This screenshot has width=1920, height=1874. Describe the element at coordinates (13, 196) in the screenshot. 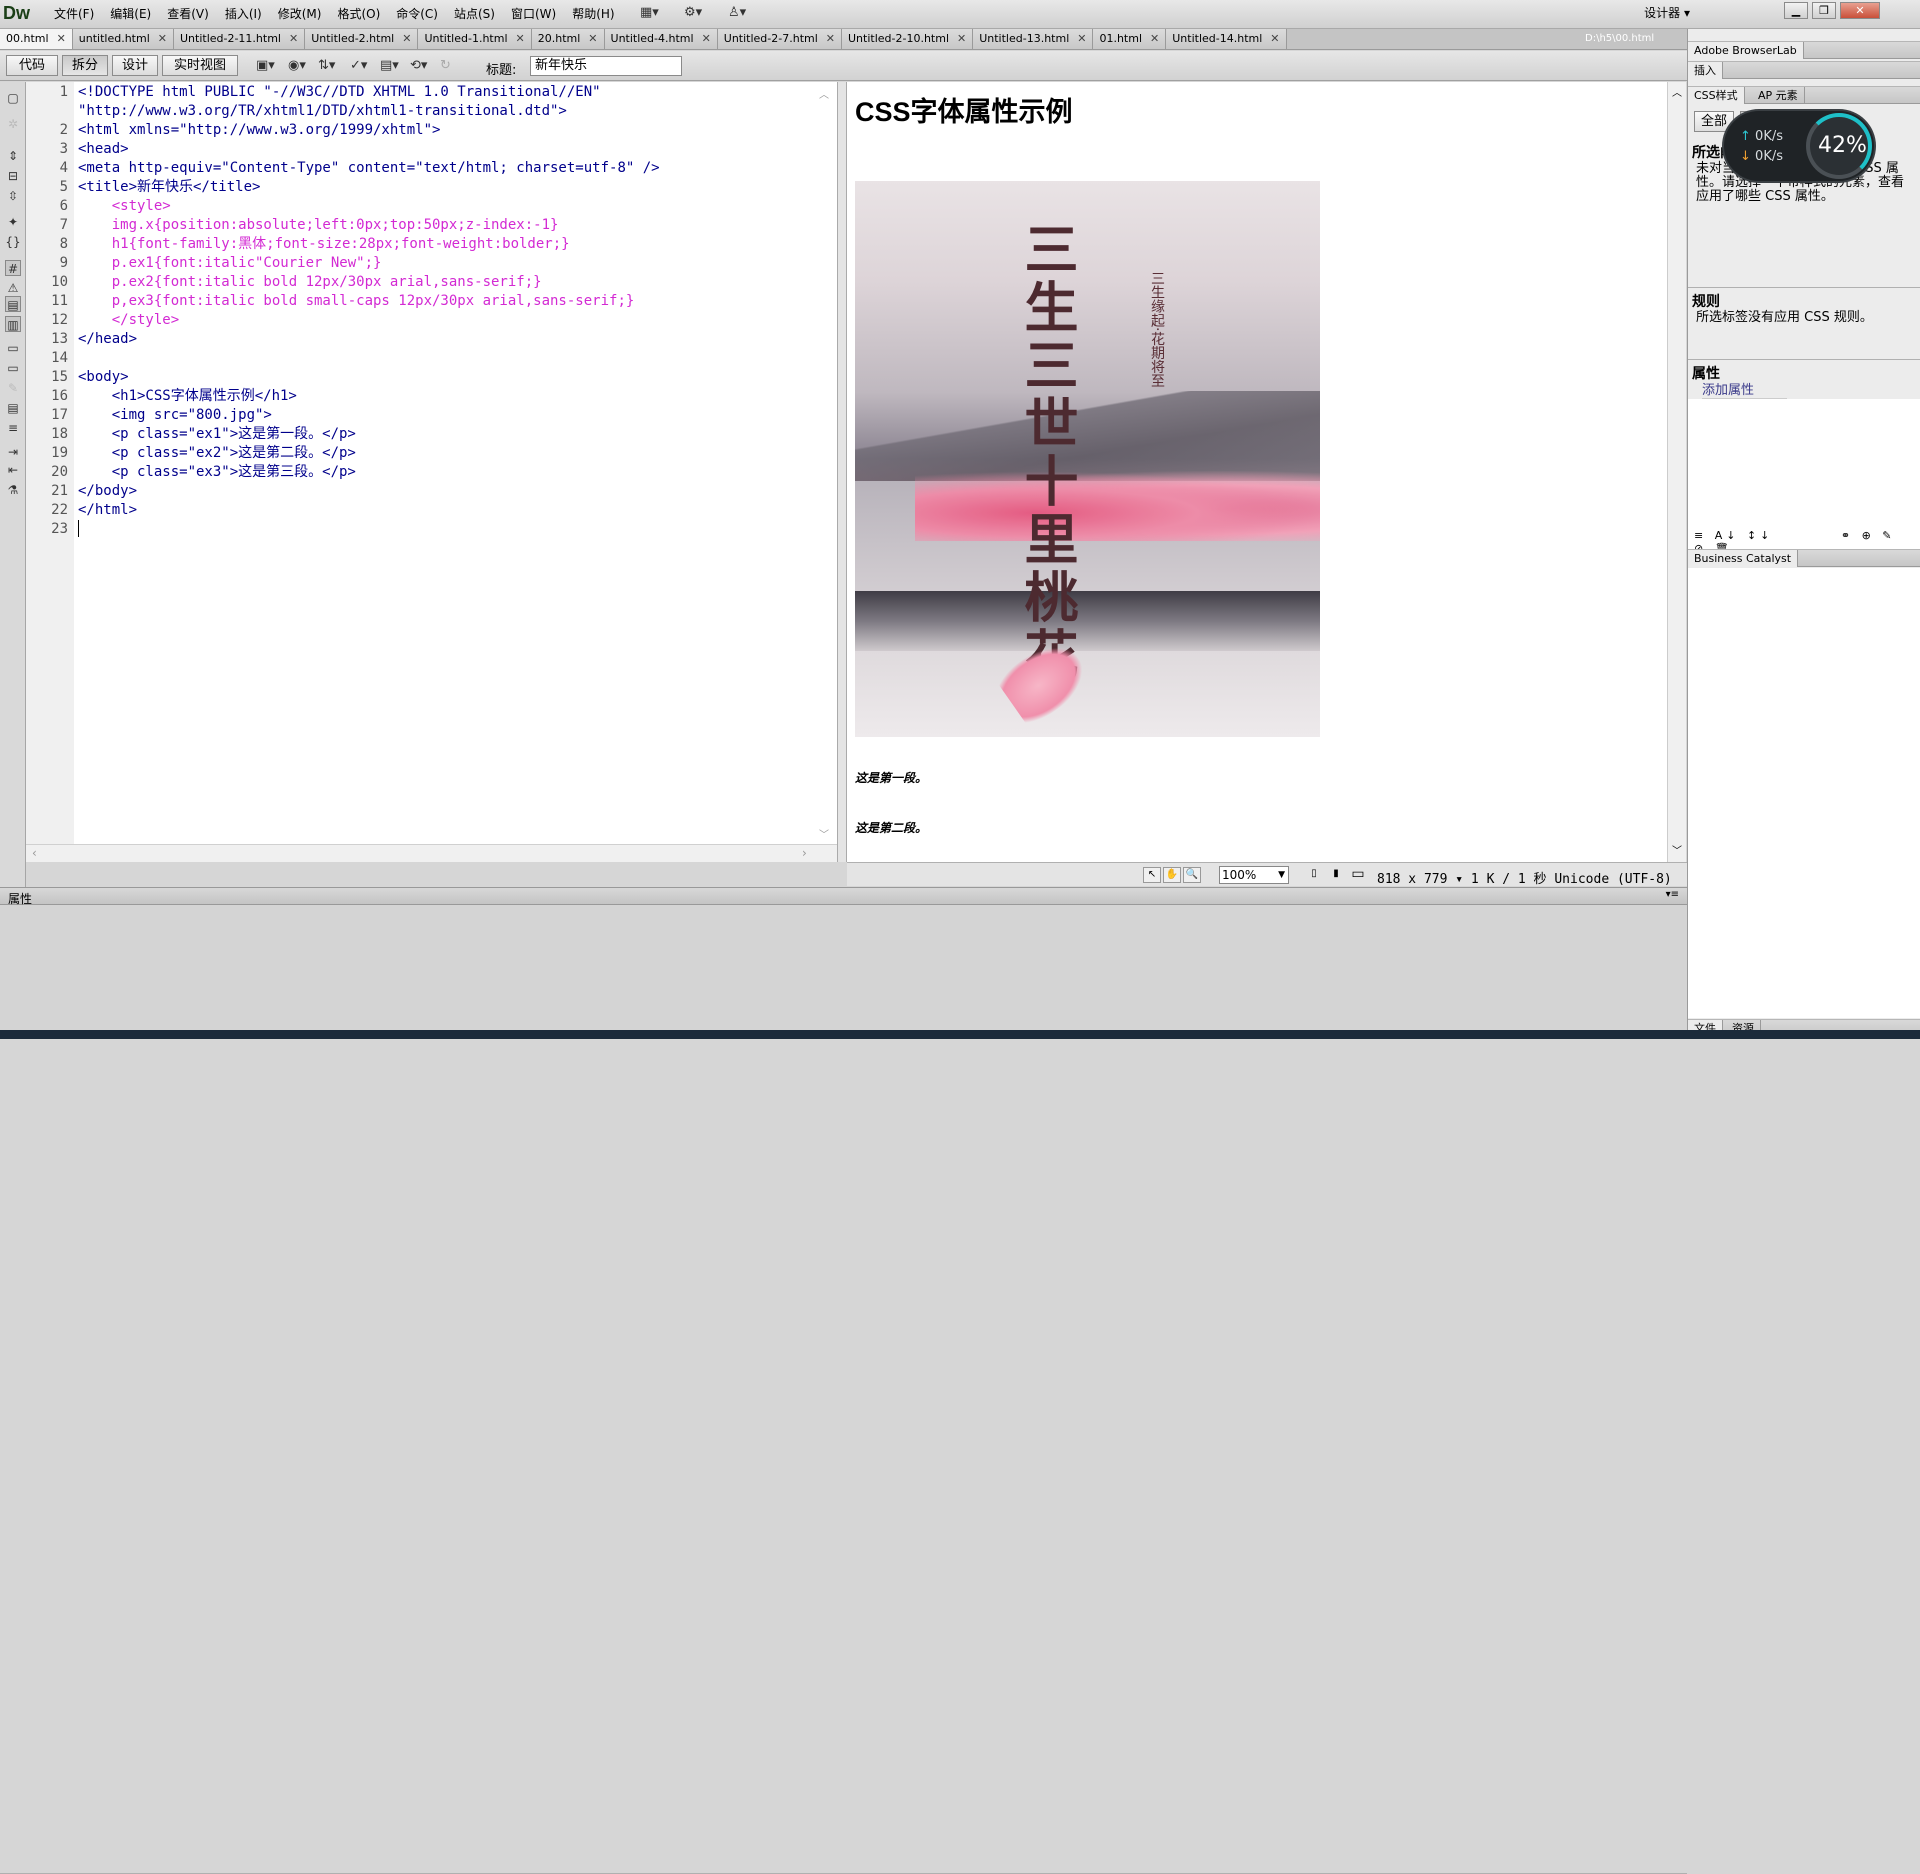

I see `expand-all-icon: ⇳` at that location.